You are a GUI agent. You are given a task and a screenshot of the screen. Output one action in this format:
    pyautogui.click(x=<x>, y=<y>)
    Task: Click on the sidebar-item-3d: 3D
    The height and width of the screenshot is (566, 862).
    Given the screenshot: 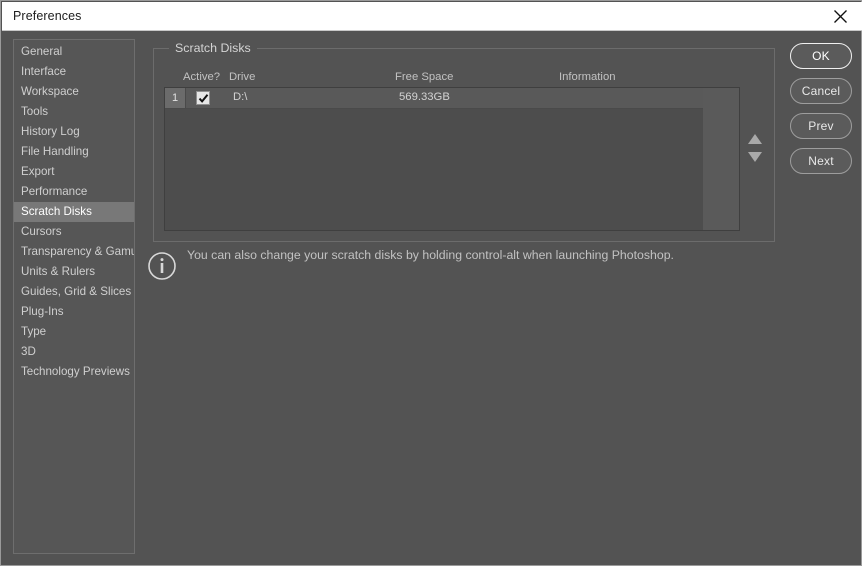 What is the action you would take?
    pyautogui.click(x=74, y=352)
    